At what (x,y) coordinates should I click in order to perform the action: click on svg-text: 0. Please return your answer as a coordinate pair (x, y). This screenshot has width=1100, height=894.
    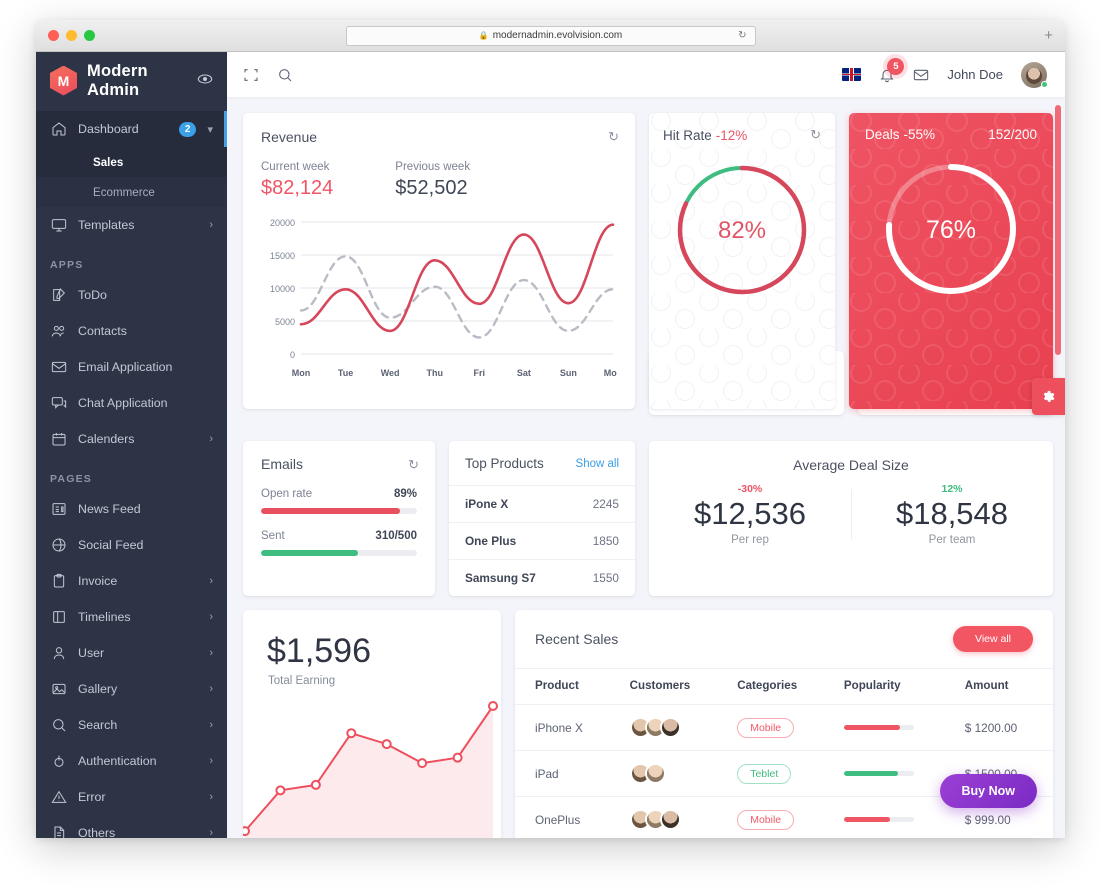
    Looking at the image, I should click on (292, 355).